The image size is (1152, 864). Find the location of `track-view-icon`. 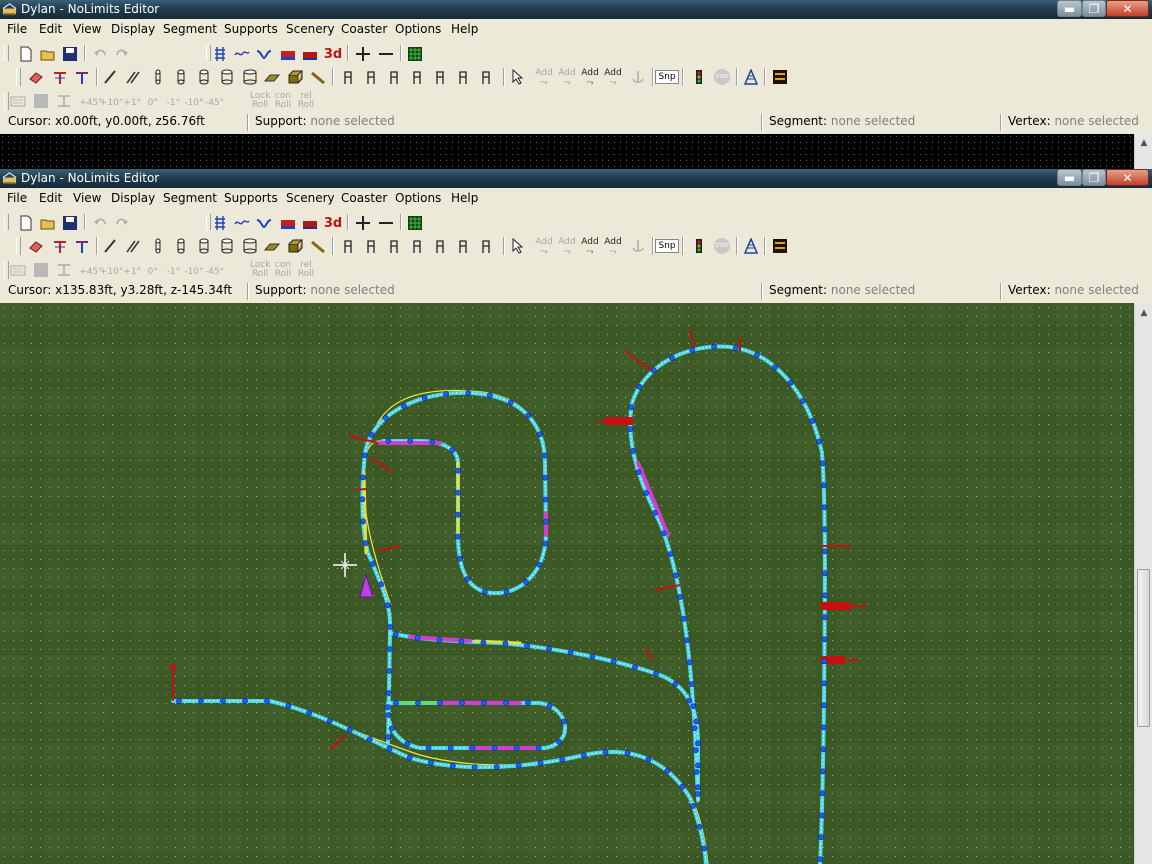

track-view-icon is located at coordinates (220, 54).